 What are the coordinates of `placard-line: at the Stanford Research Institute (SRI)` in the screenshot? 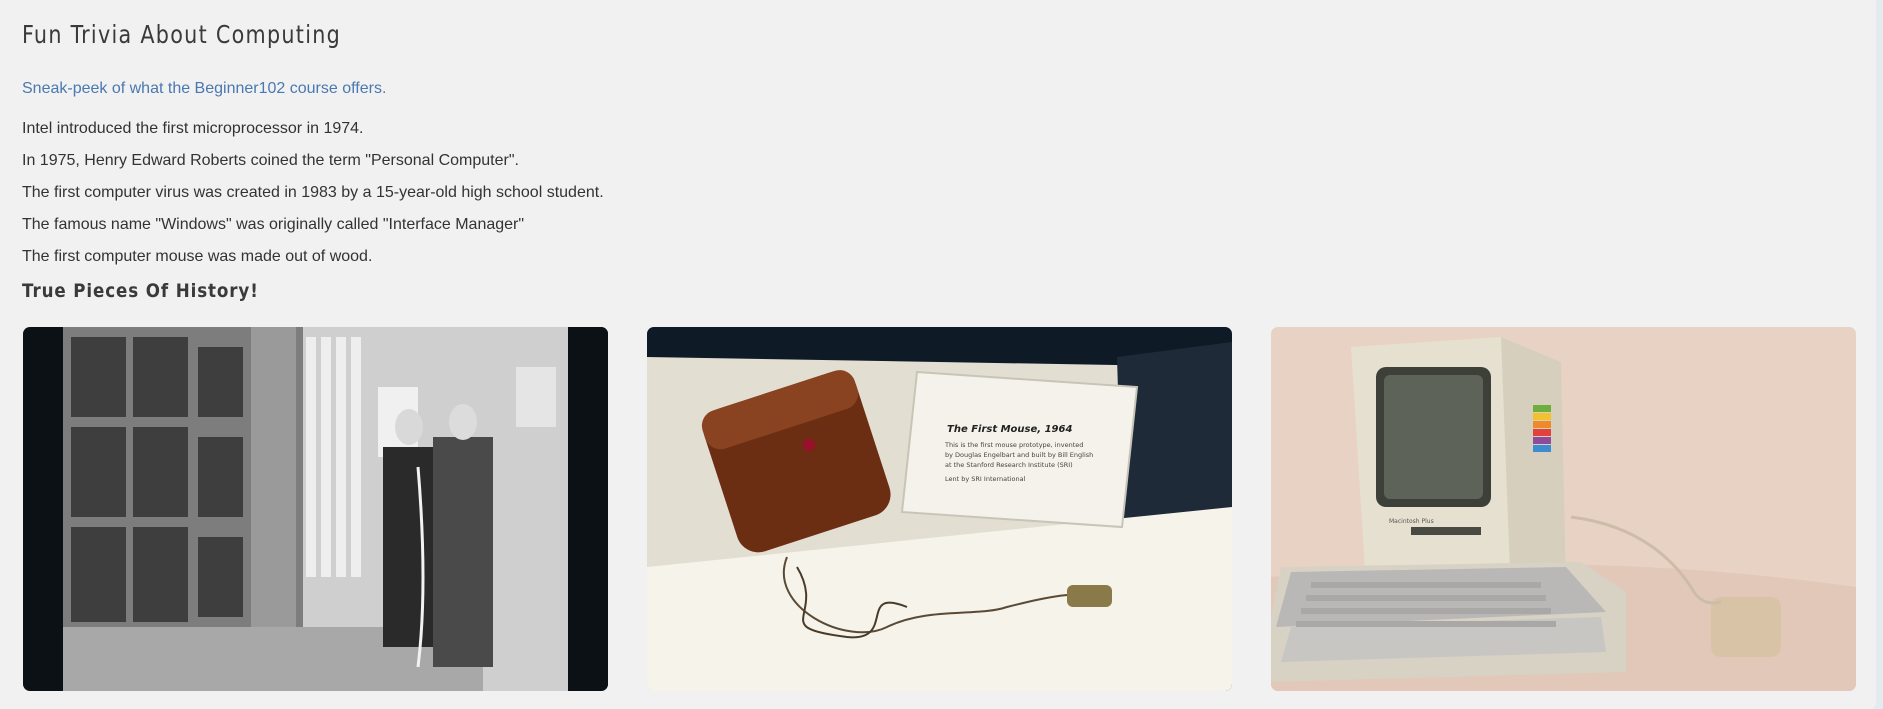 It's located at (1009, 465).